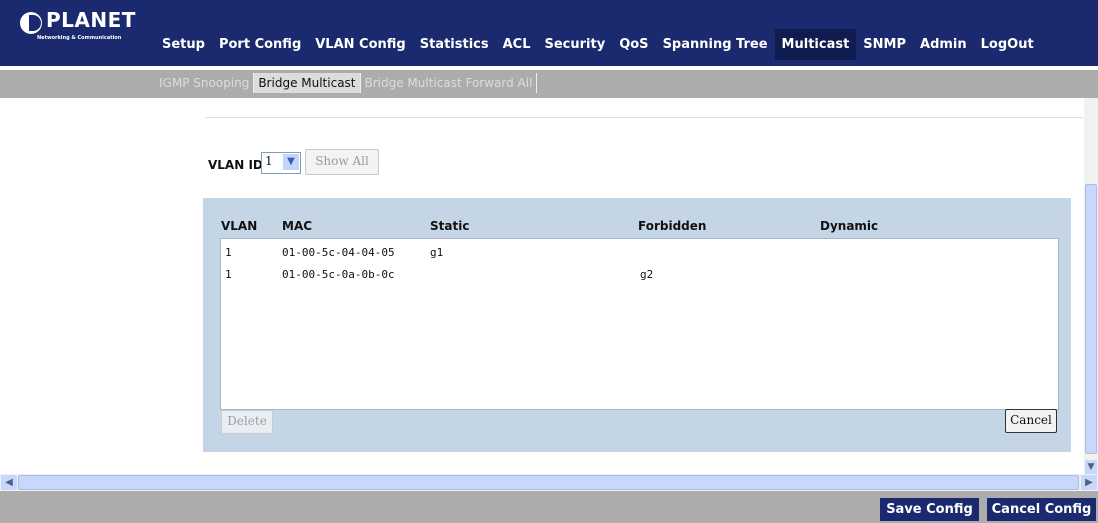 Image resolution: width=1098 pixels, height=523 pixels. What do you see at coordinates (291, 162) in the screenshot?
I see `chevron-down-icon: ▼` at bounding box center [291, 162].